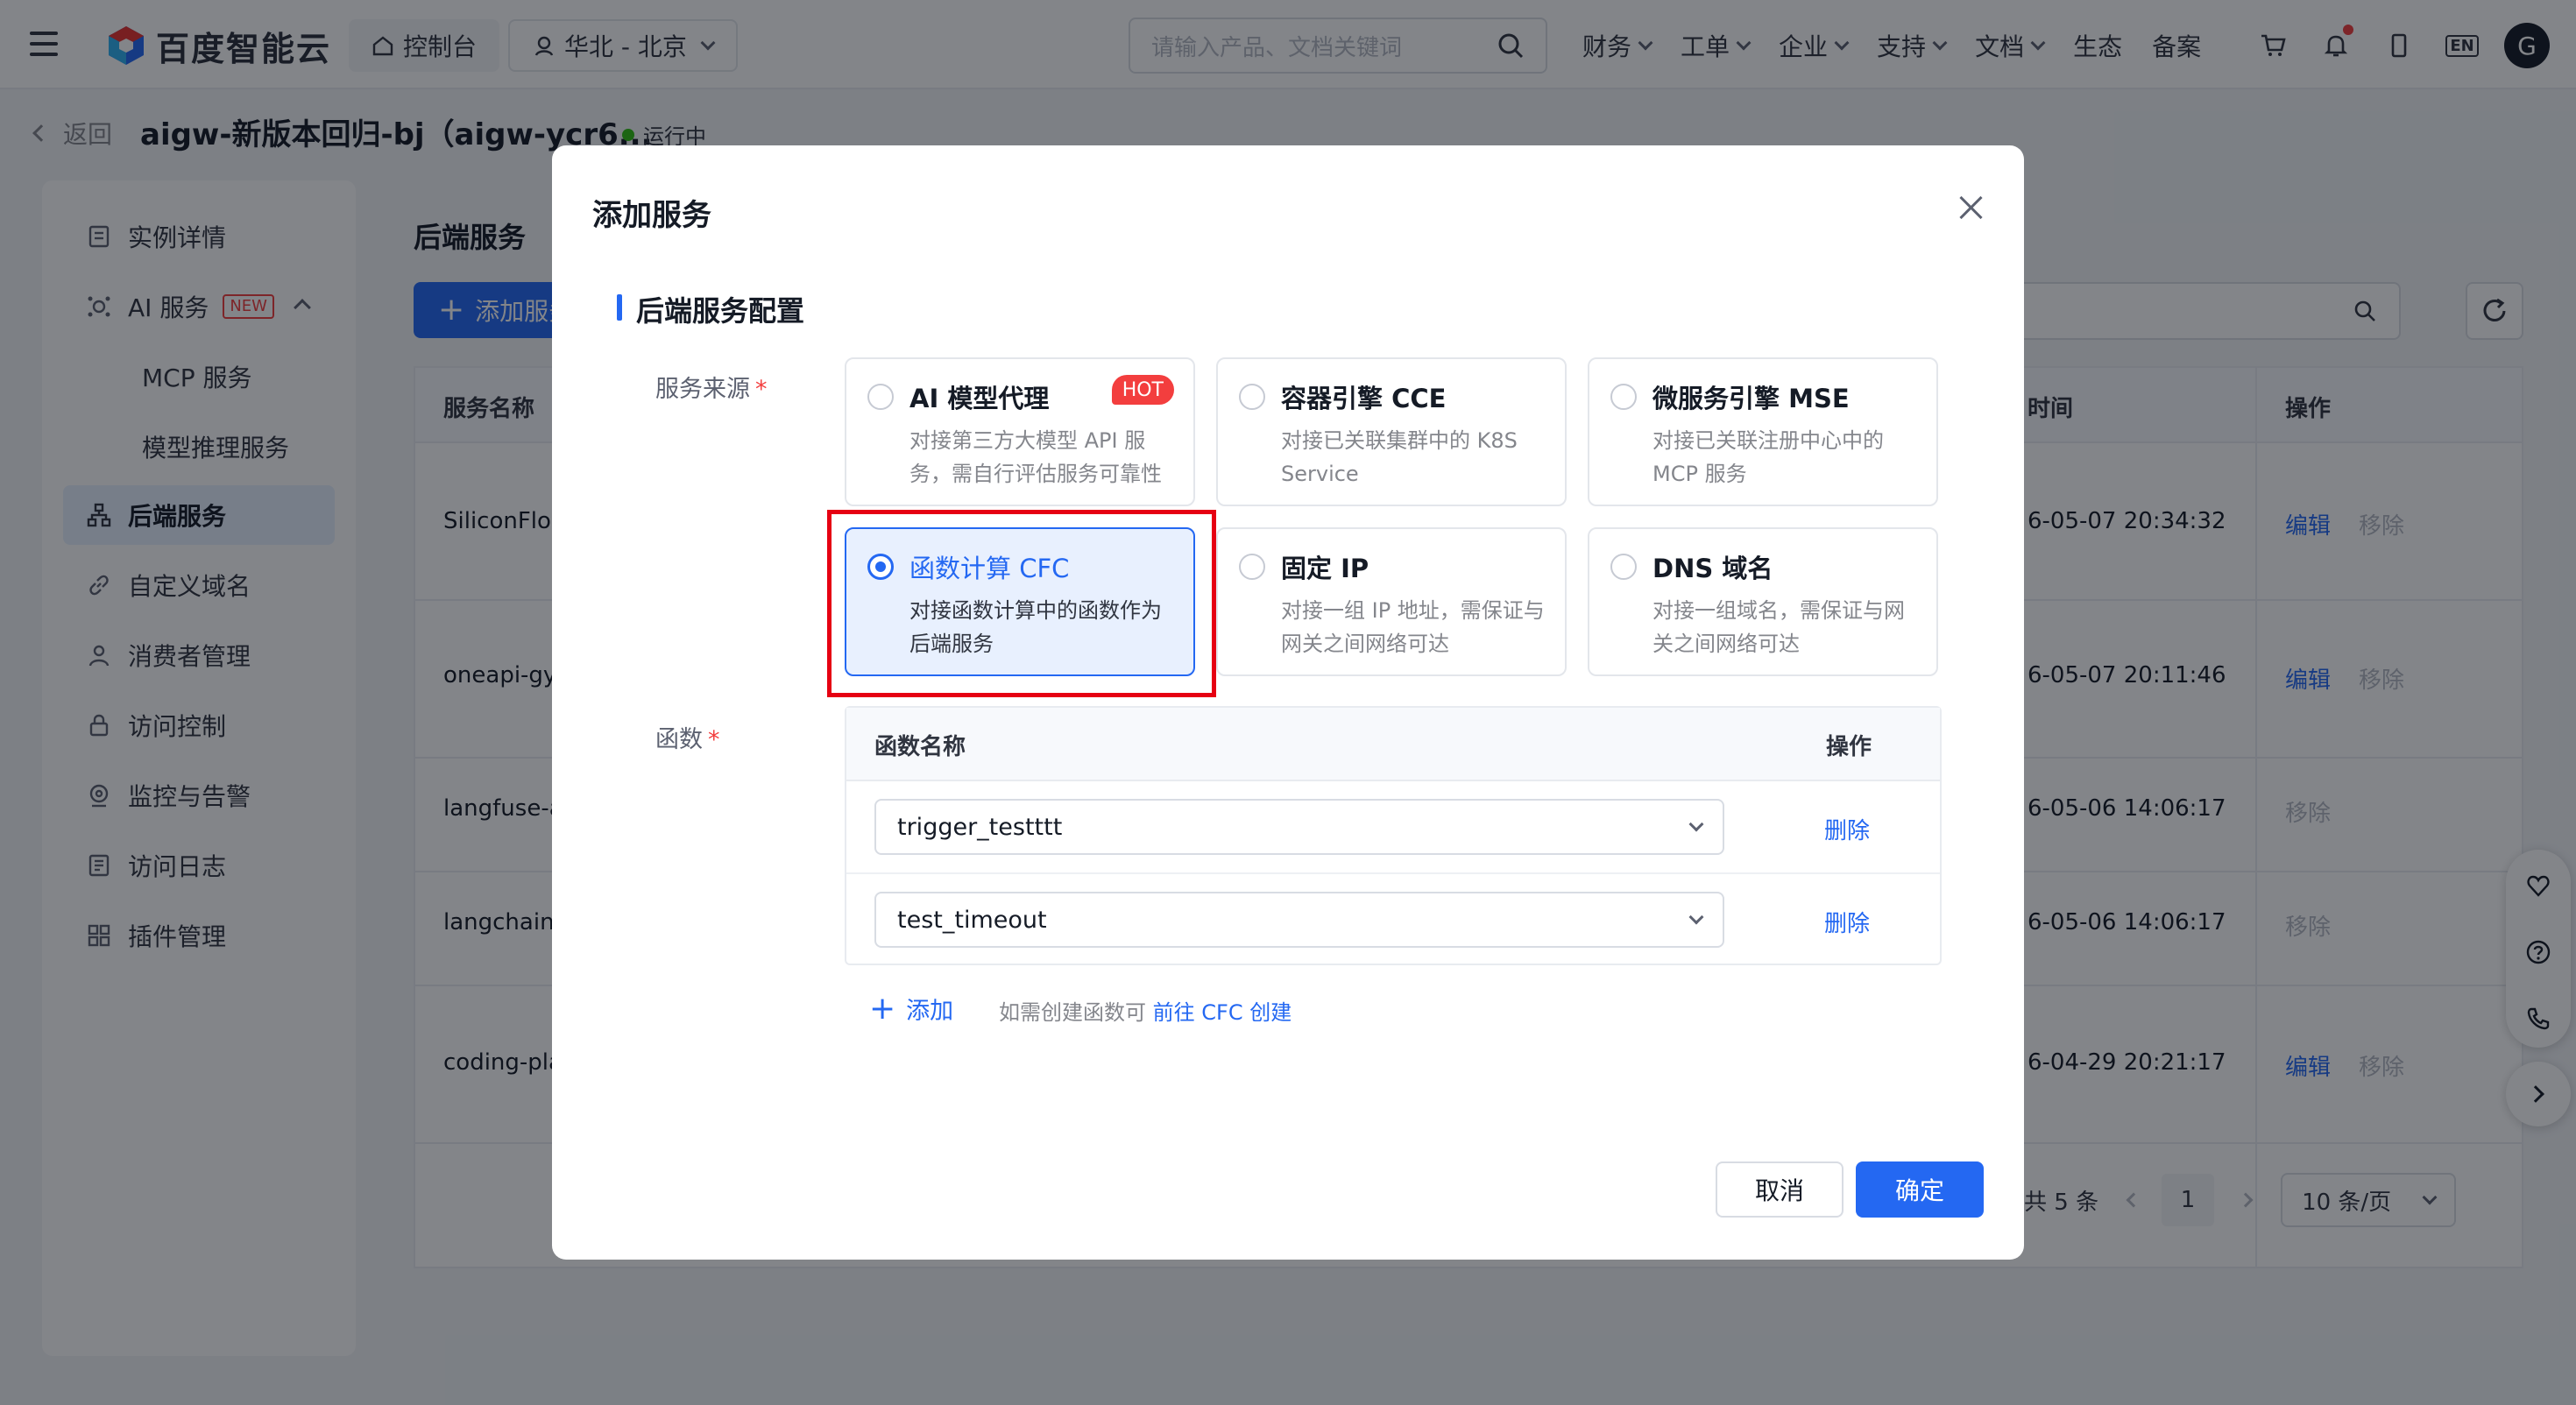  Describe the element at coordinates (1142, 390) in the screenshot. I see `hot-badge: HOT` at that location.